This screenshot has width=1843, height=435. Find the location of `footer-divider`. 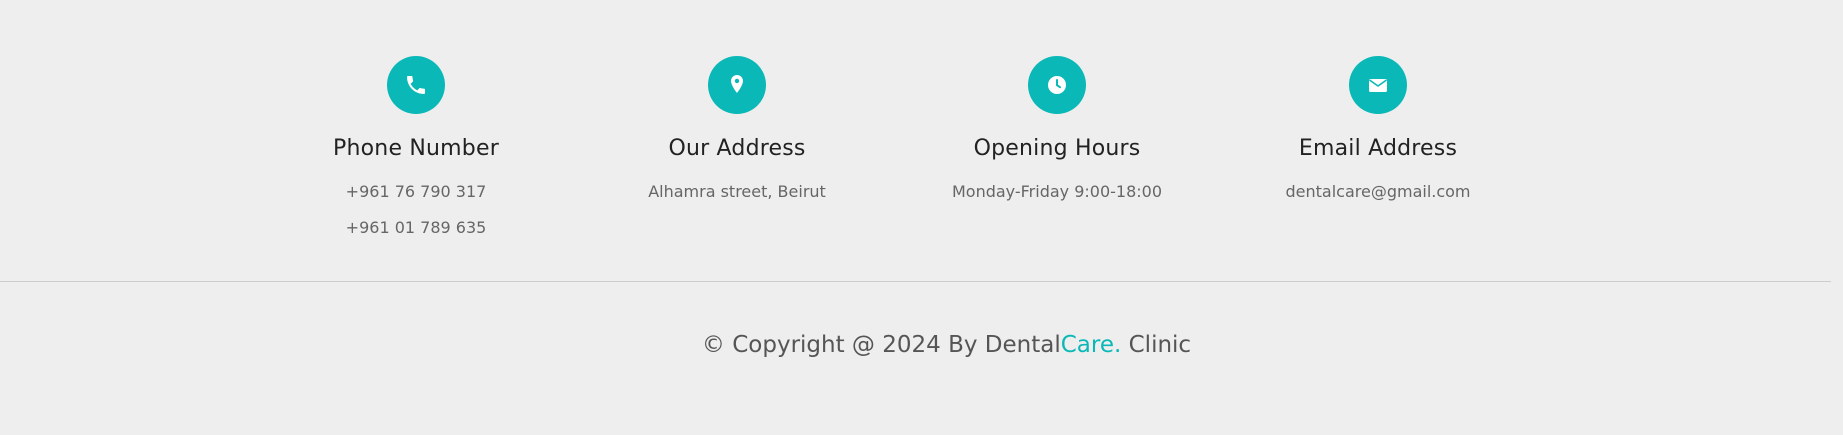

footer-divider is located at coordinates (915, 281).